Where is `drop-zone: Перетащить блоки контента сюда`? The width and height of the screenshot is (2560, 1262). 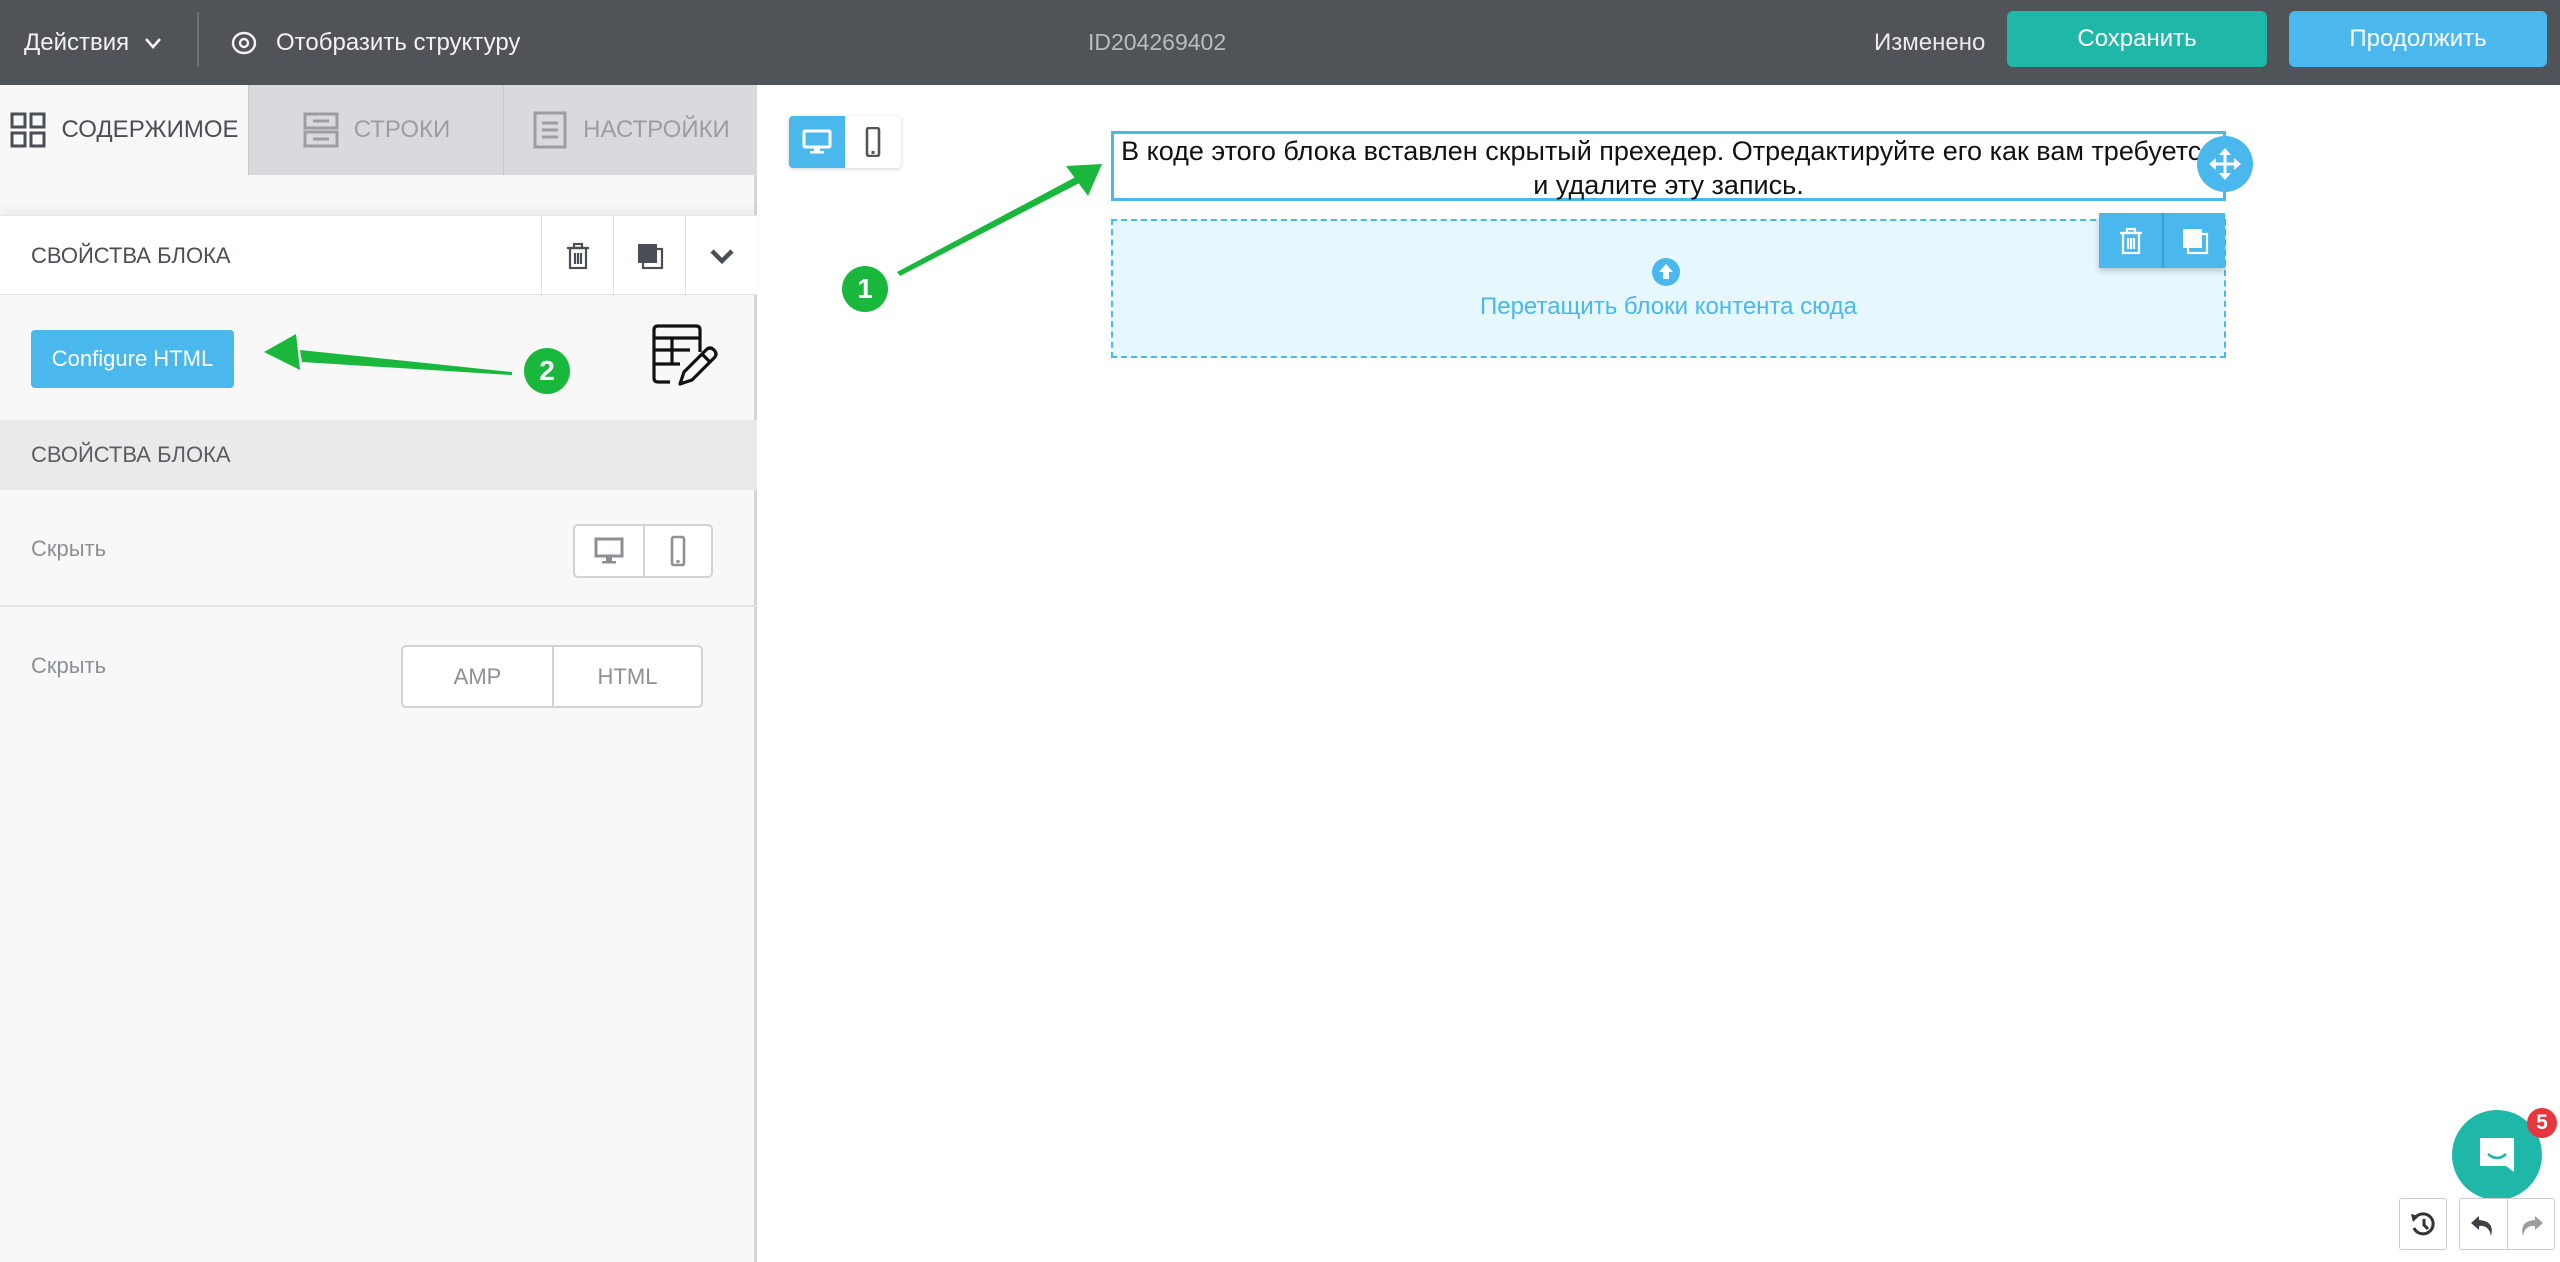 drop-zone: Перетащить блоки контента сюда is located at coordinates (1668, 288).